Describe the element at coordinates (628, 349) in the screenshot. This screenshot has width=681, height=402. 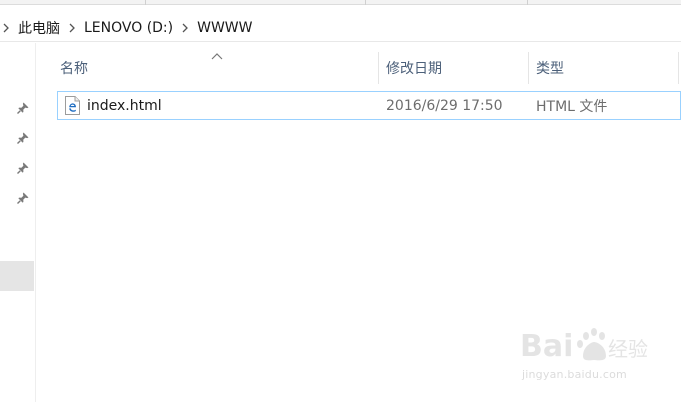
I see `svg-text: 经验` at that location.